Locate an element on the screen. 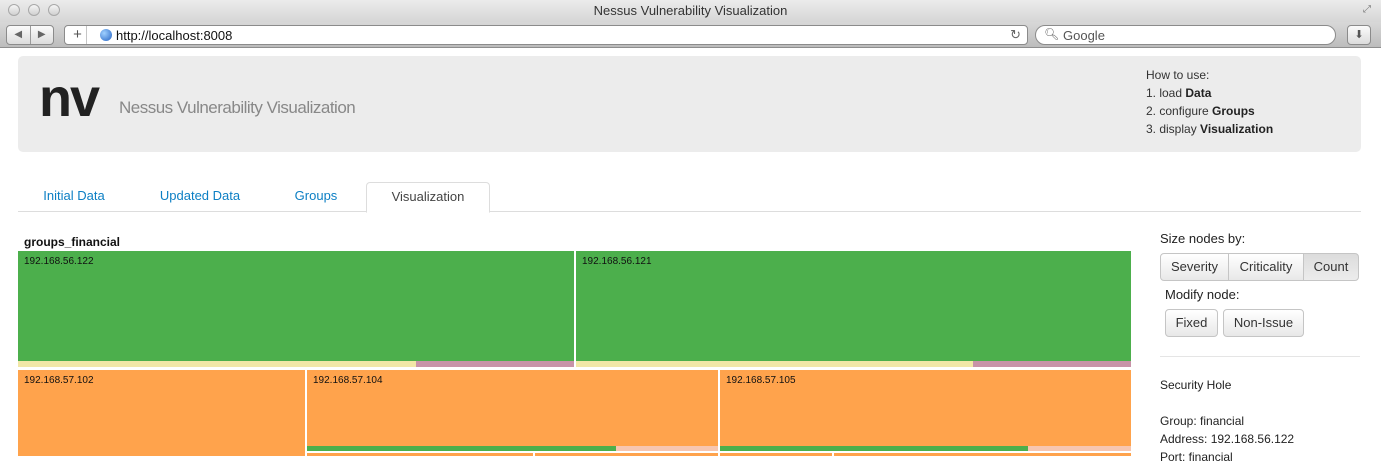 The width and height of the screenshot is (1381, 464). add-bookmark-icon: + is located at coordinates (78, 35).